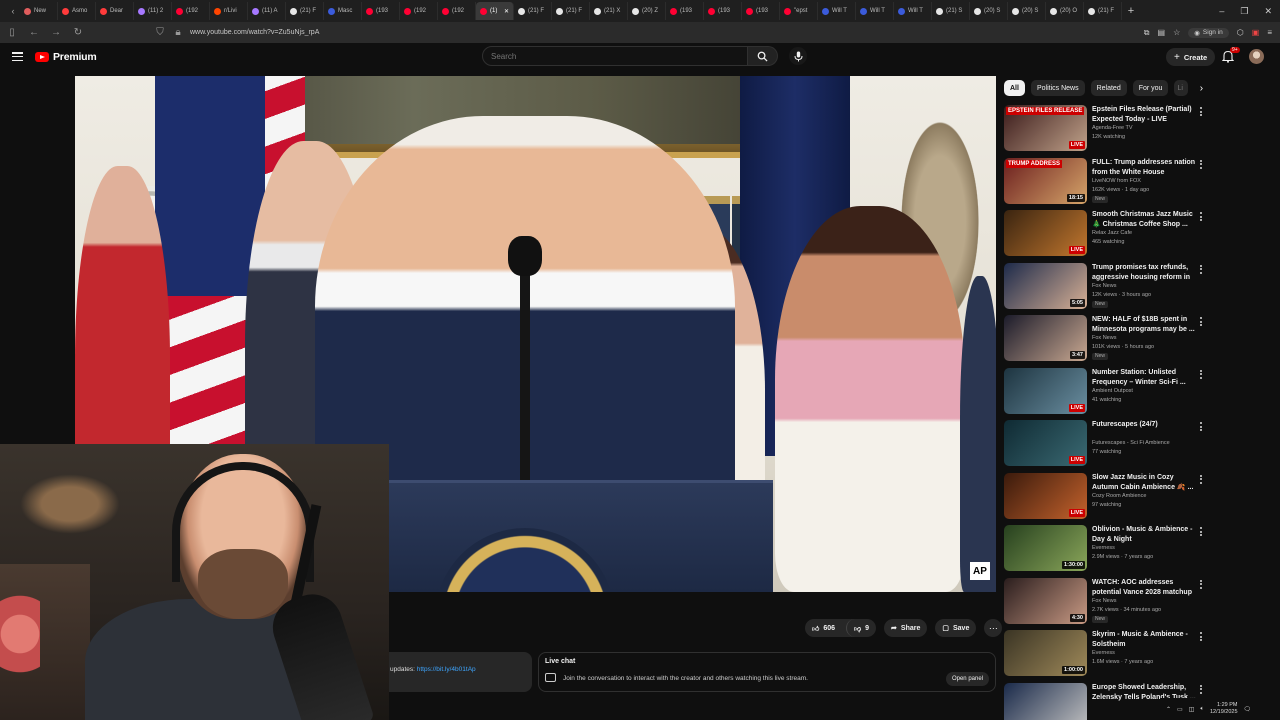  I want to click on open-panel-button: Open panel, so click(967, 679).